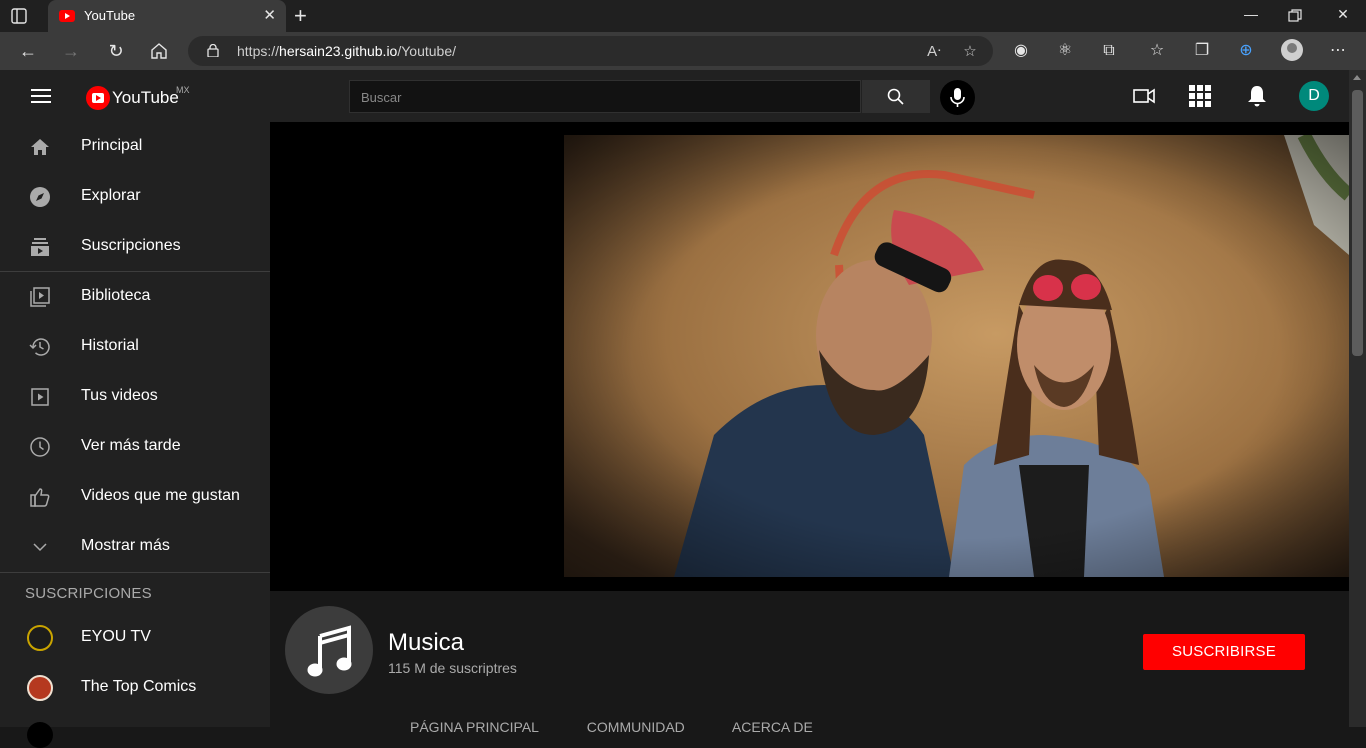 This screenshot has width=1366, height=748. What do you see at coordinates (1021, 51) in the screenshot?
I see `extension-icon: ◉` at bounding box center [1021, 51].